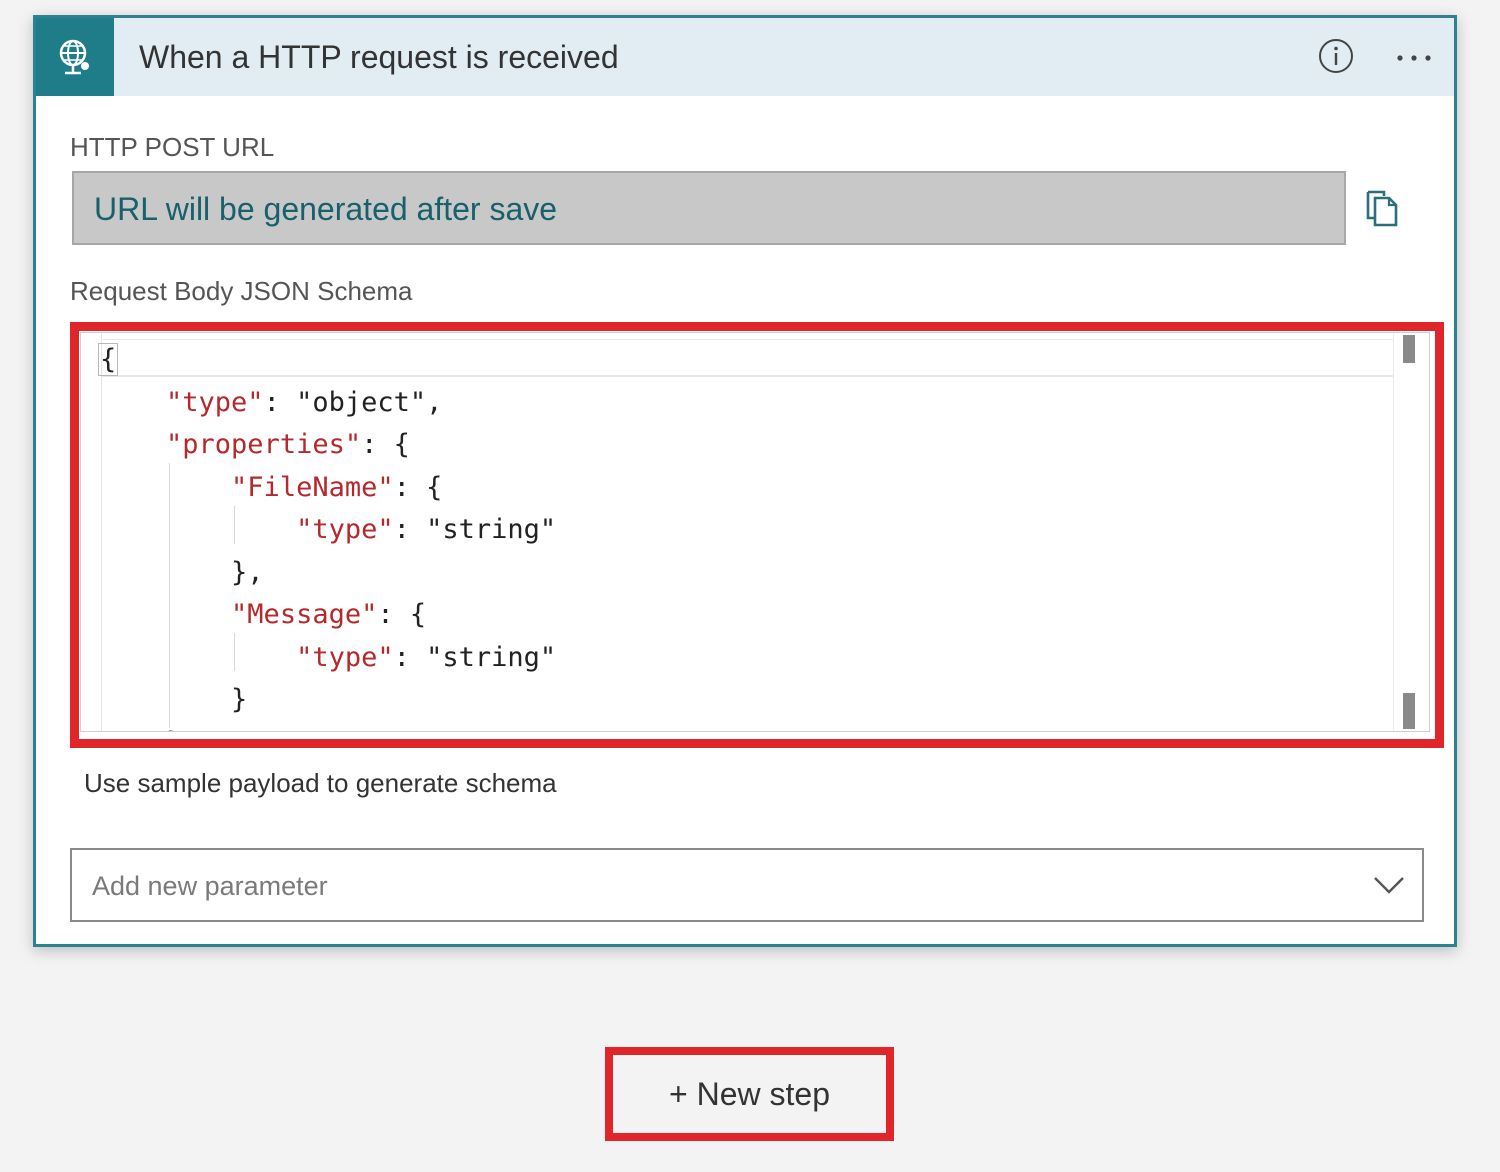 This screenshot has width=1500, height=1172. Describe the element at coordinates (182, 572) in the screenshot. I see `code-line: },` at that location.